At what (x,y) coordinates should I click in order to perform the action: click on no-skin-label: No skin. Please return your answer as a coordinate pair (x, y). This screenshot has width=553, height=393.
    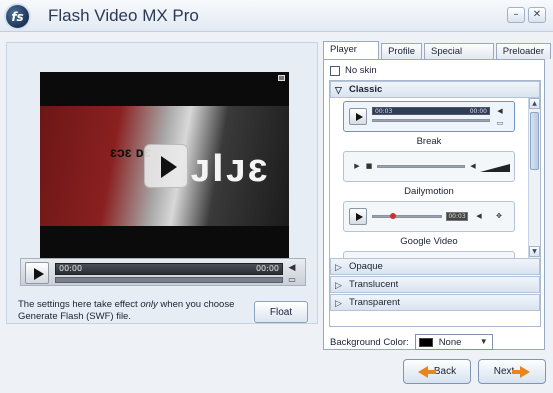
    Looking at the image, I should click on (361, 70).